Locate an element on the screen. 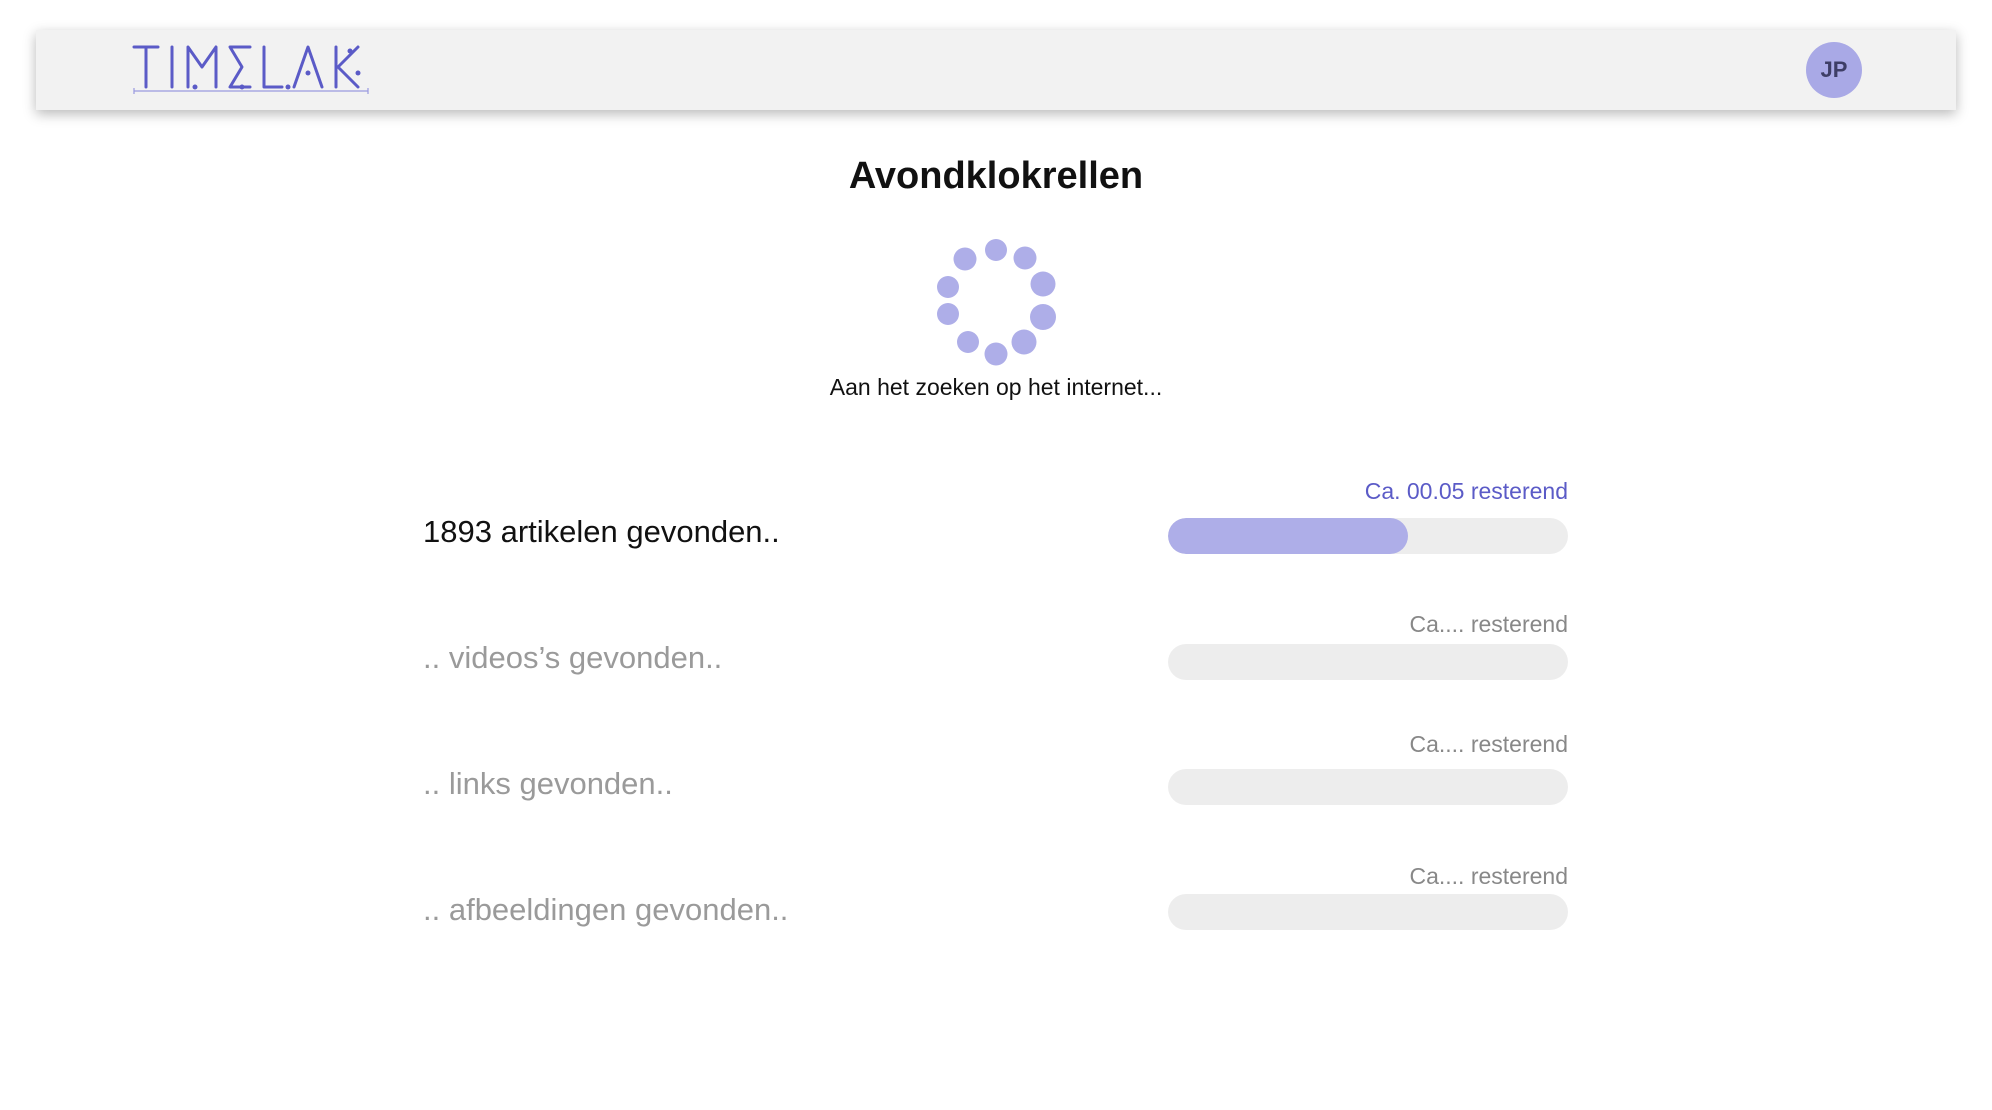  timelab-logo is located at coordinates (252, 69).